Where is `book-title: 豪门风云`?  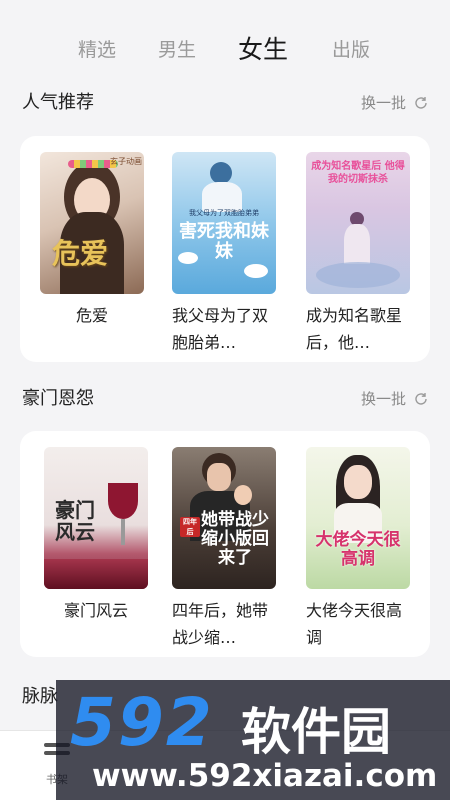 book-title: 豪门风云 is located at coordinates (95, 610).